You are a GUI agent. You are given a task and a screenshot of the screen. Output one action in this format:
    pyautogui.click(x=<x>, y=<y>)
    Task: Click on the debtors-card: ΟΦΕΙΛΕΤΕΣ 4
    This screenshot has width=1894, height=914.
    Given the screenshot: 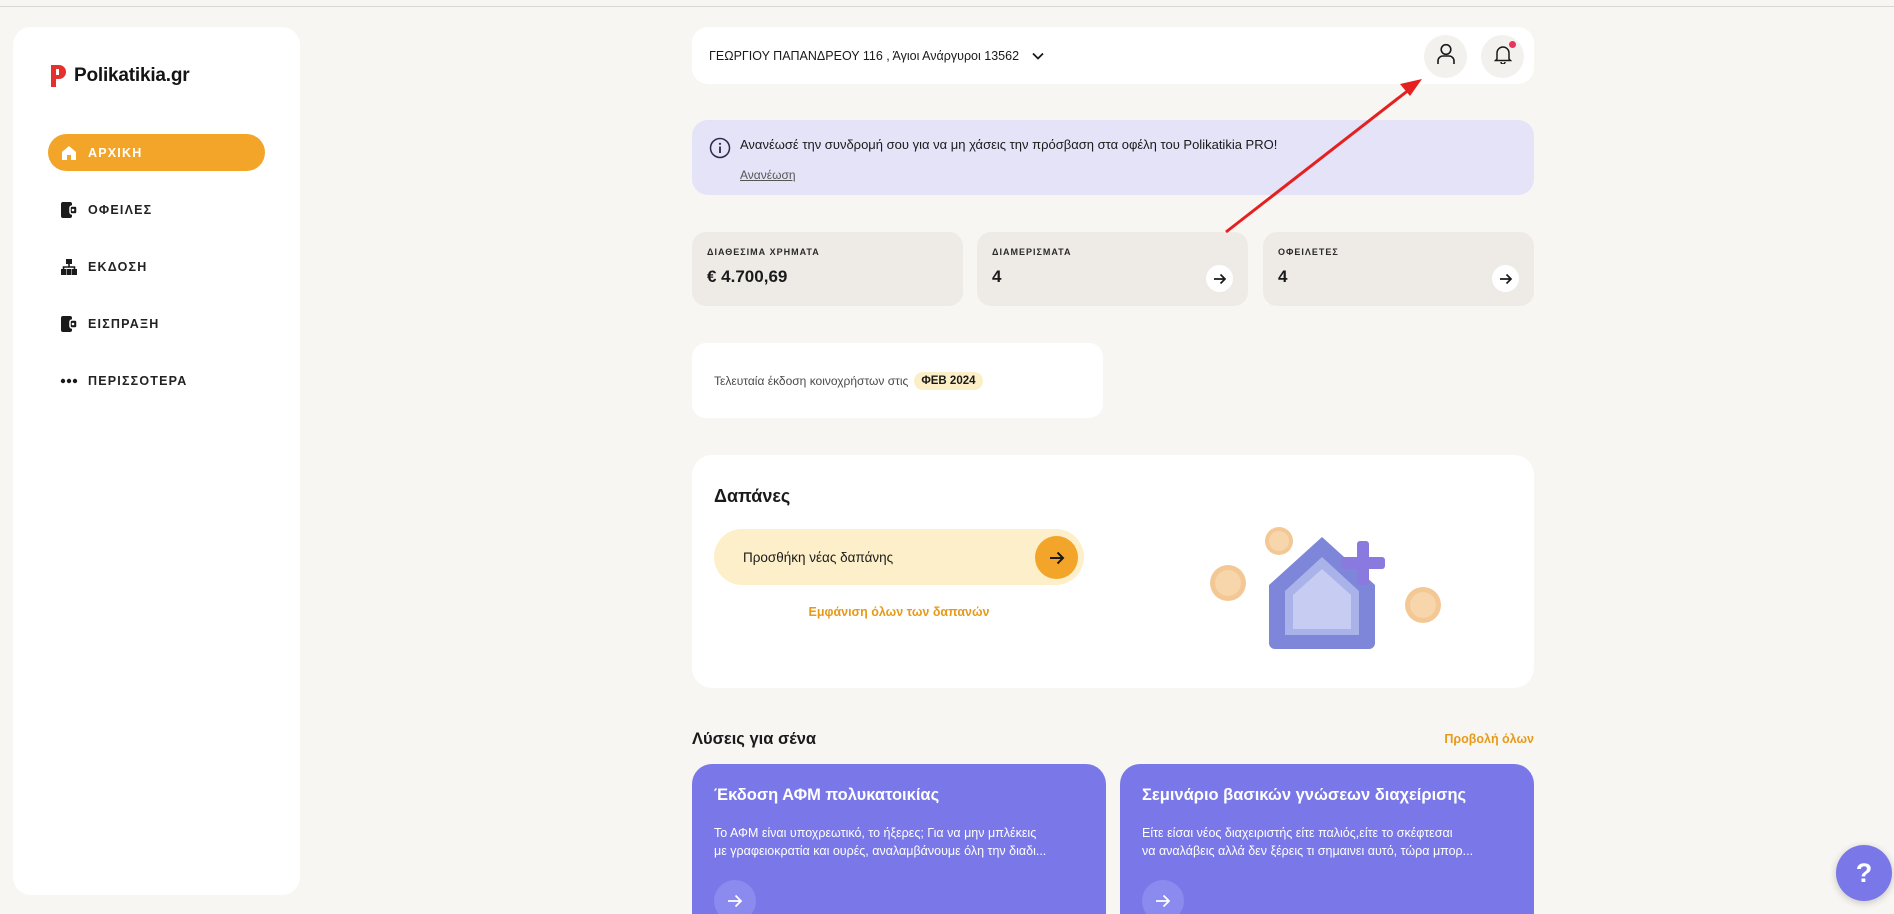 What is the action you would take?
    pyautogui.click(x=1398, y=269)
    